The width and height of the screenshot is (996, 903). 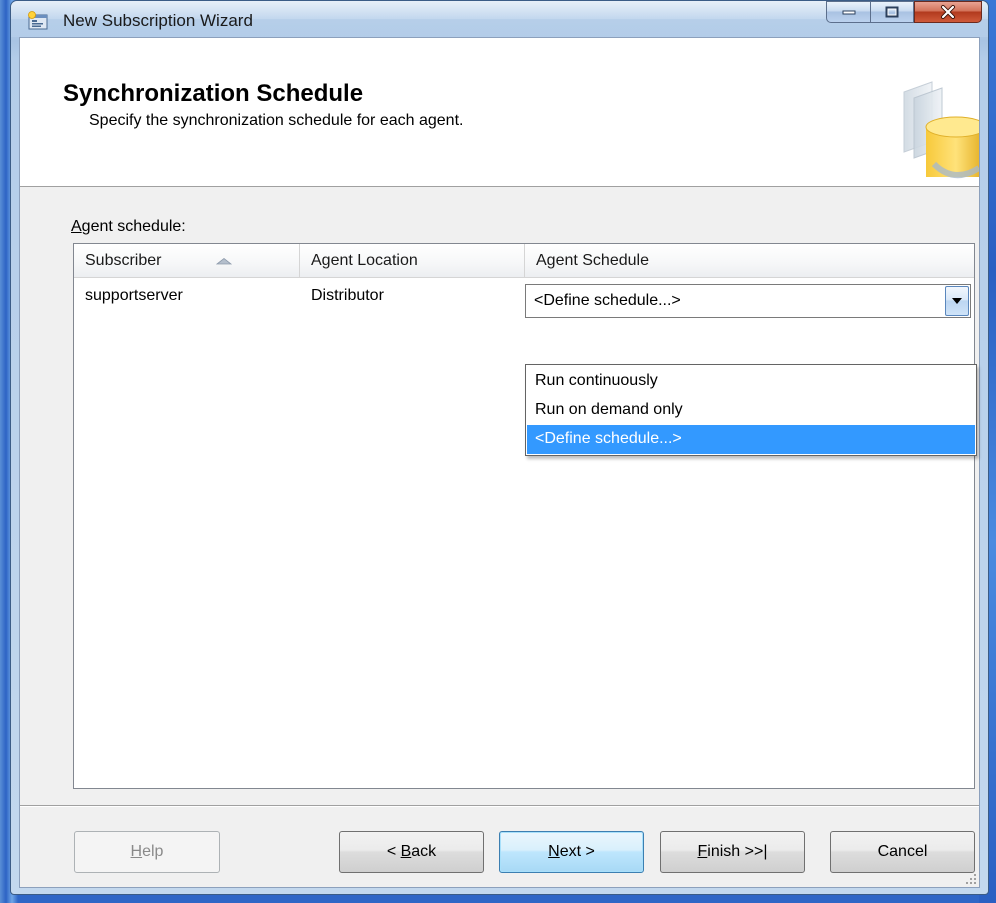 I want to click on back-button: < Back, so click(x=411, y=852).